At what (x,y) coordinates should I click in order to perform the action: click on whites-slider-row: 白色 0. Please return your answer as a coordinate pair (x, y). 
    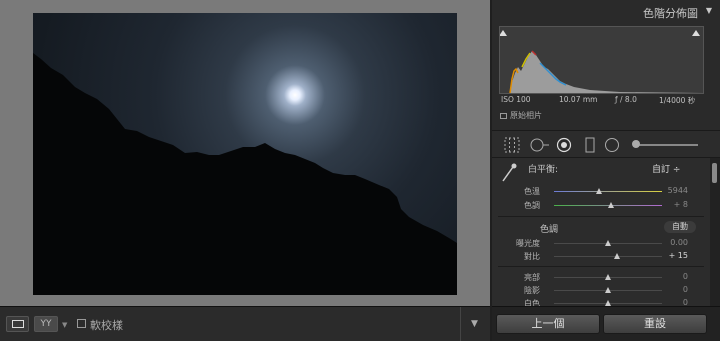
    Looking at the image, I should click on (601, 302).